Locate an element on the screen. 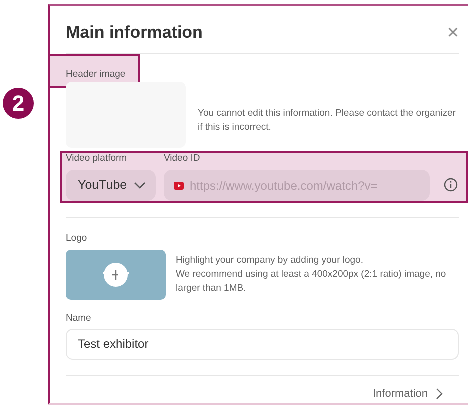  field-label: Video platform is located at coordinates (97, 159).